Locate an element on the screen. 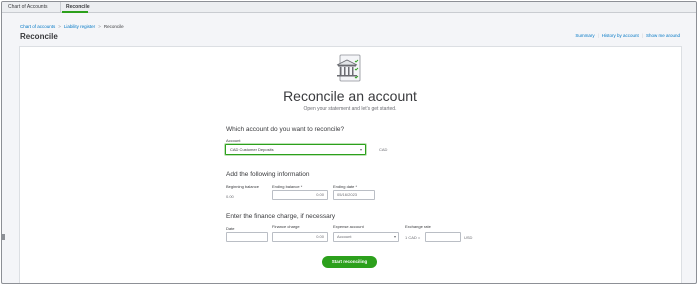 The image size is (700, 286). account-select: CAD Customer Deposits ▾ is located at coordinates (295, 149).